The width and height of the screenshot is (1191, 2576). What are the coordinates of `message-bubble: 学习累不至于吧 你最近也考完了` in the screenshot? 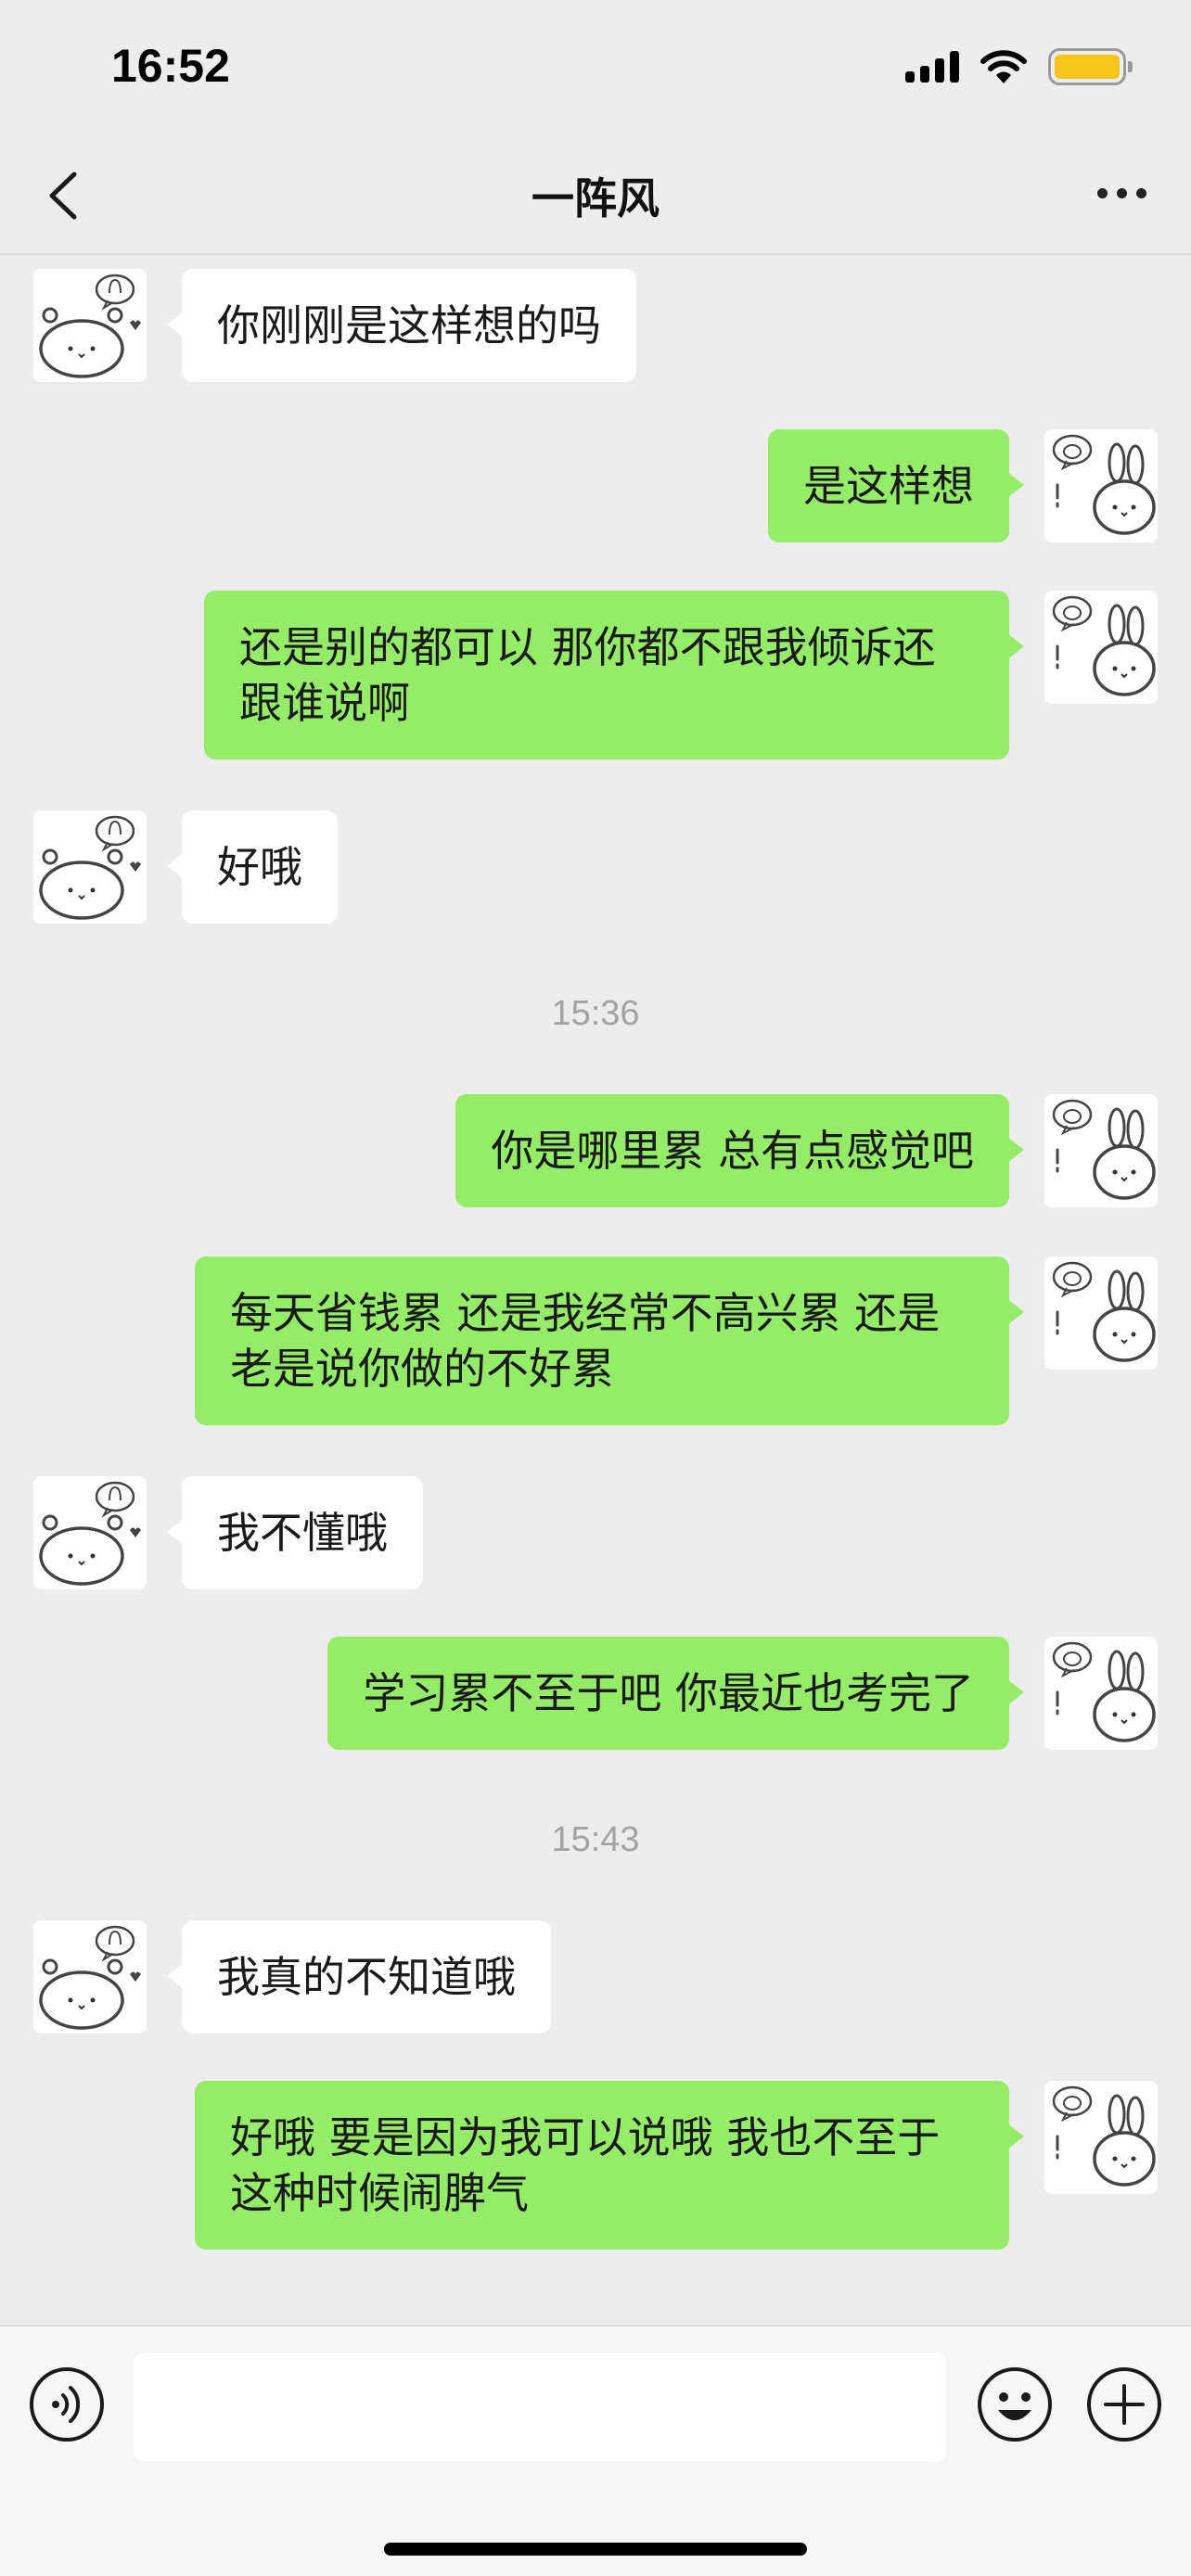 It's located at (675, 1693).